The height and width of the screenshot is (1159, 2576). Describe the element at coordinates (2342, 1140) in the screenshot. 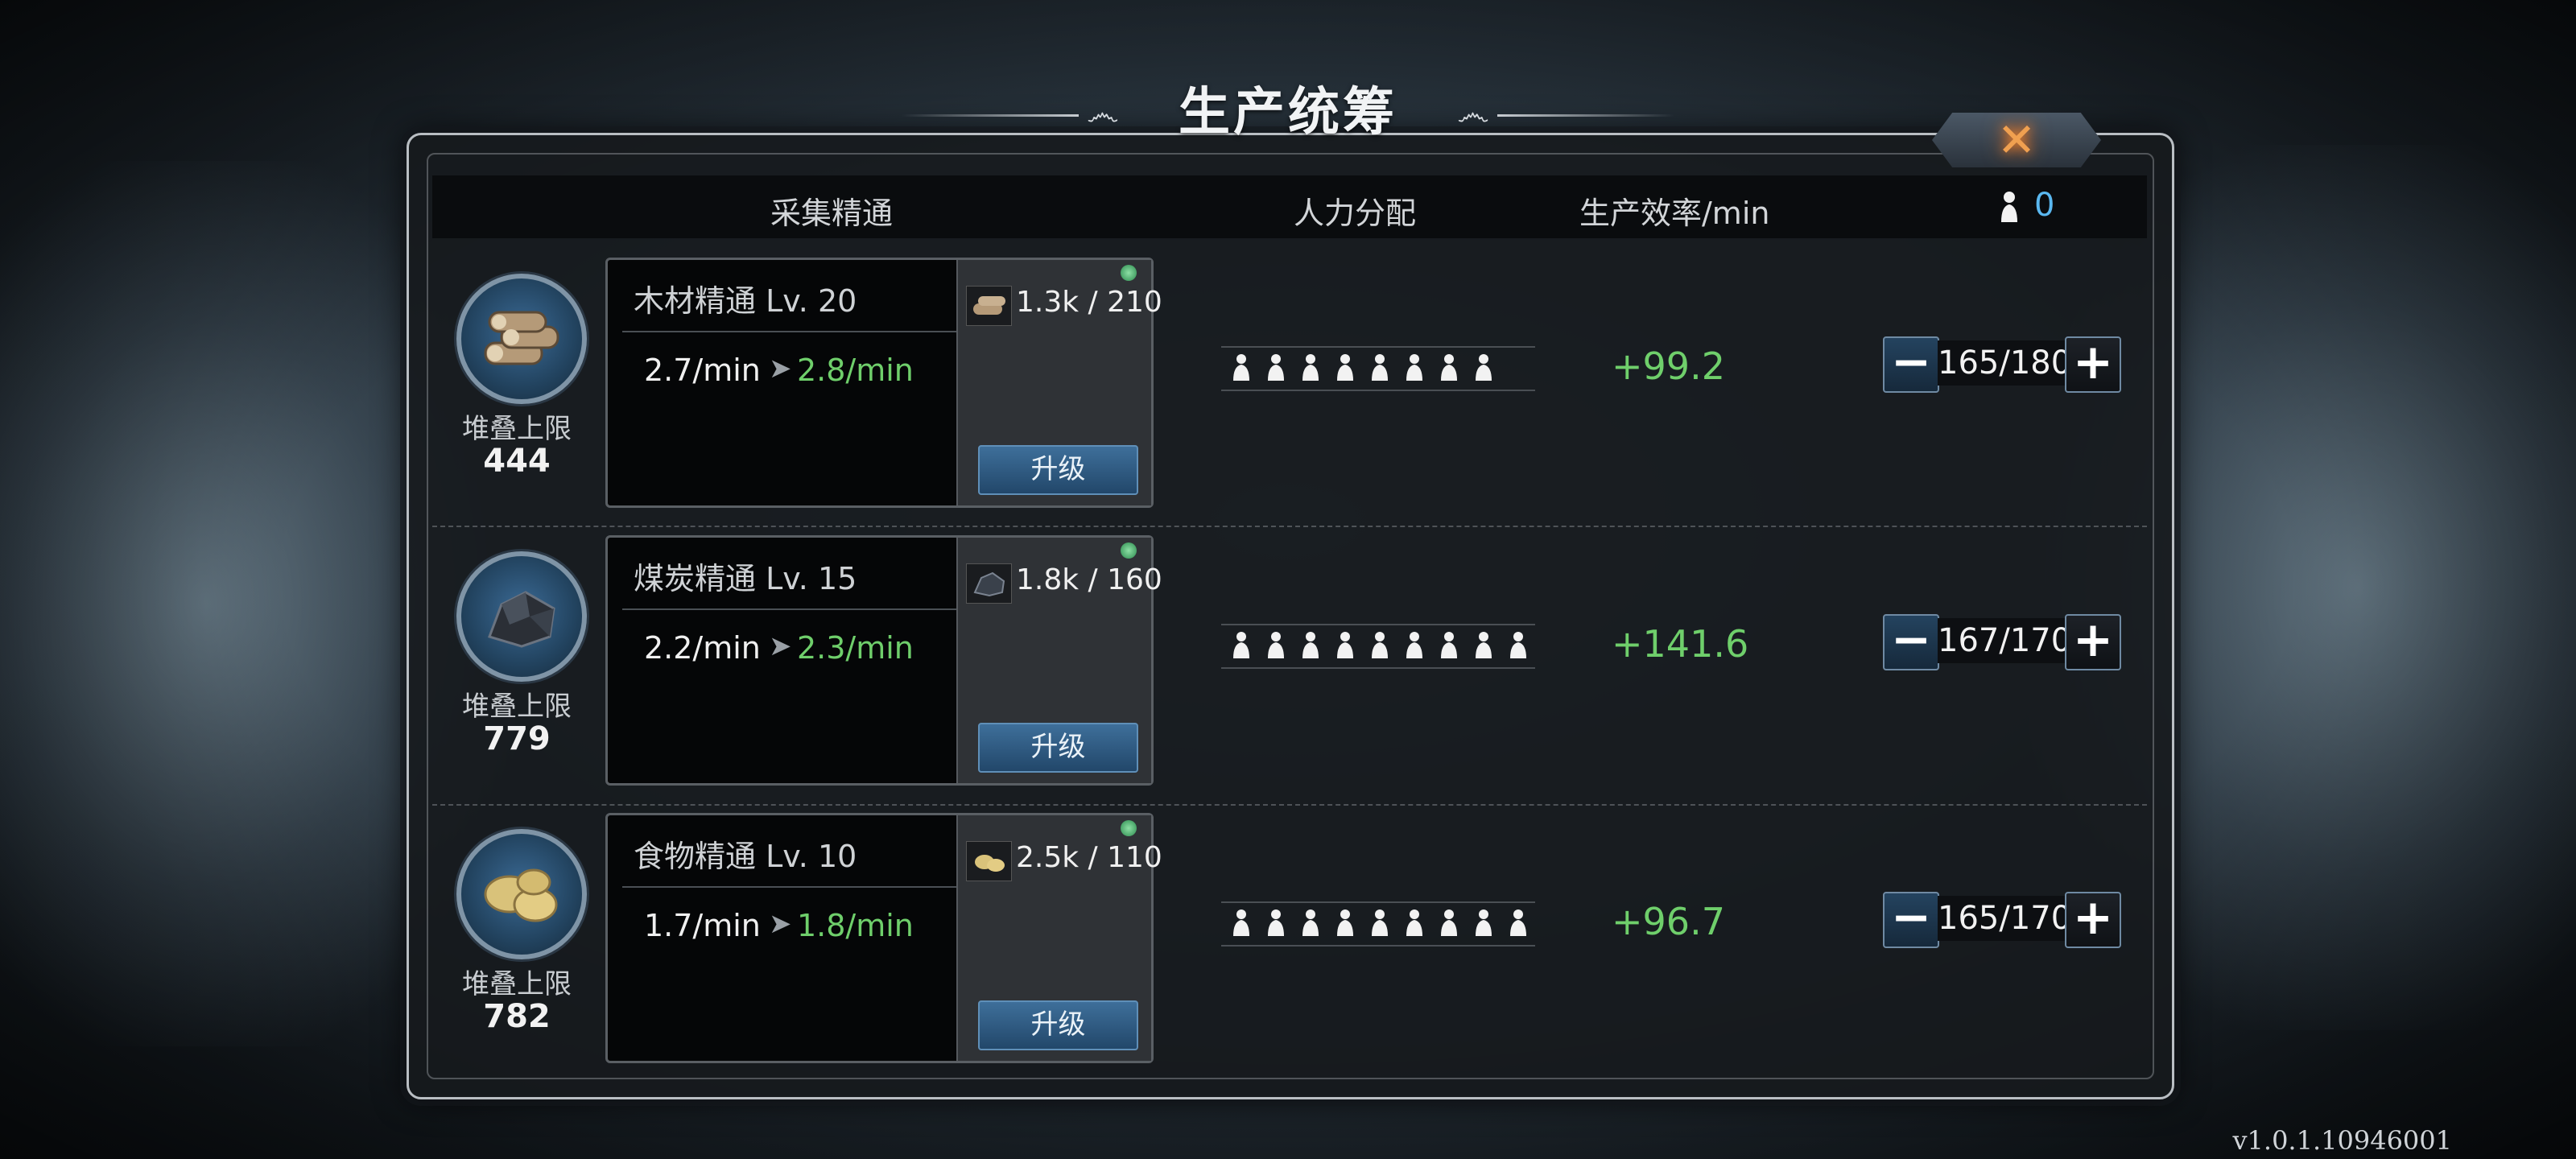

I see `version-label: v1.0.1.10946001` at that location.